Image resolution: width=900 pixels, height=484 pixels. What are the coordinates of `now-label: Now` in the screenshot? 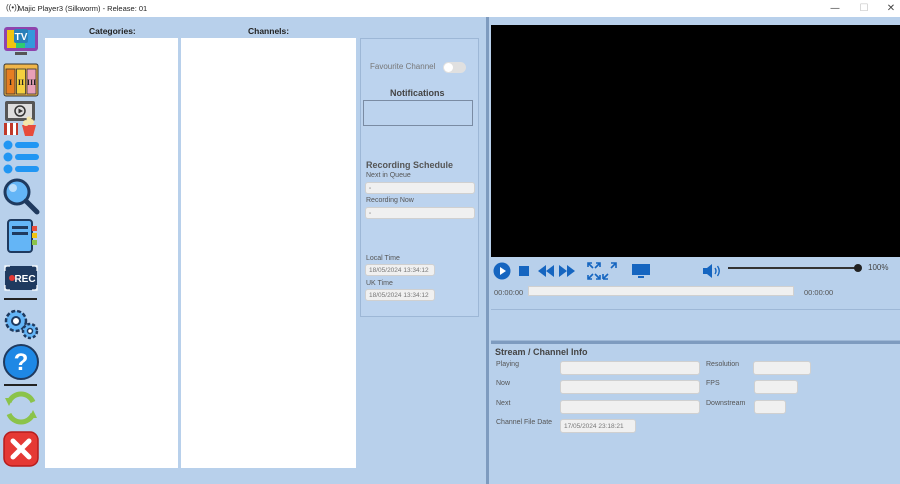 It's located at (503, 383).